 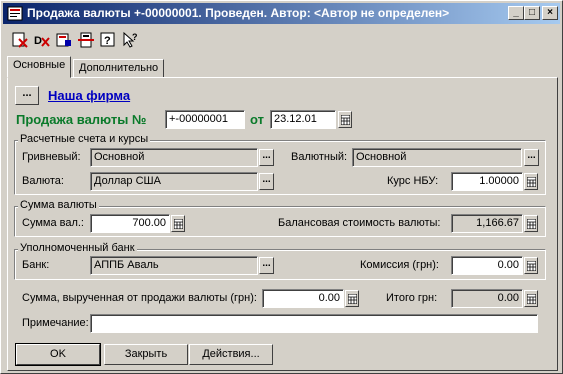 I want to click on sum-label: Сумма вал.:, so click(x=53, y=223).